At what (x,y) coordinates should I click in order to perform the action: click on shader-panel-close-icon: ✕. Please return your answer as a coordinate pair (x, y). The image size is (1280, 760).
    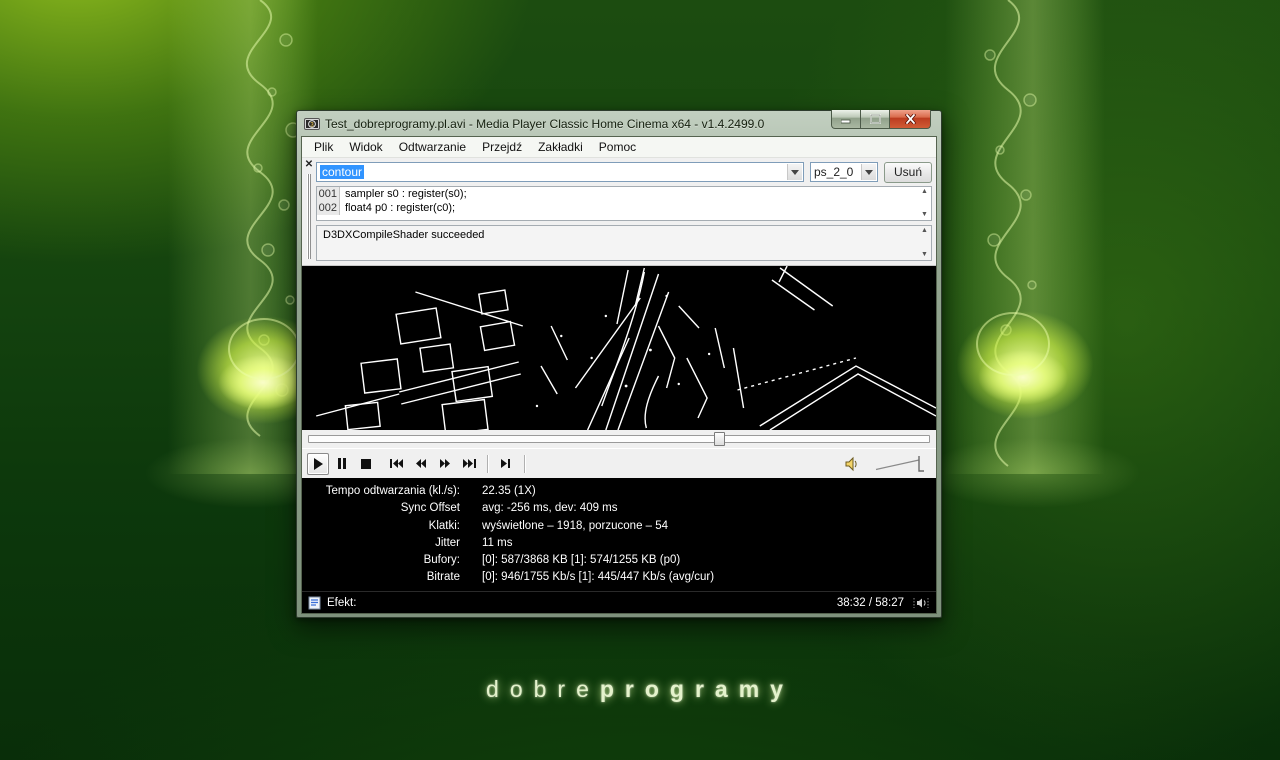
    Looking at the image, I should click on (309, 165).